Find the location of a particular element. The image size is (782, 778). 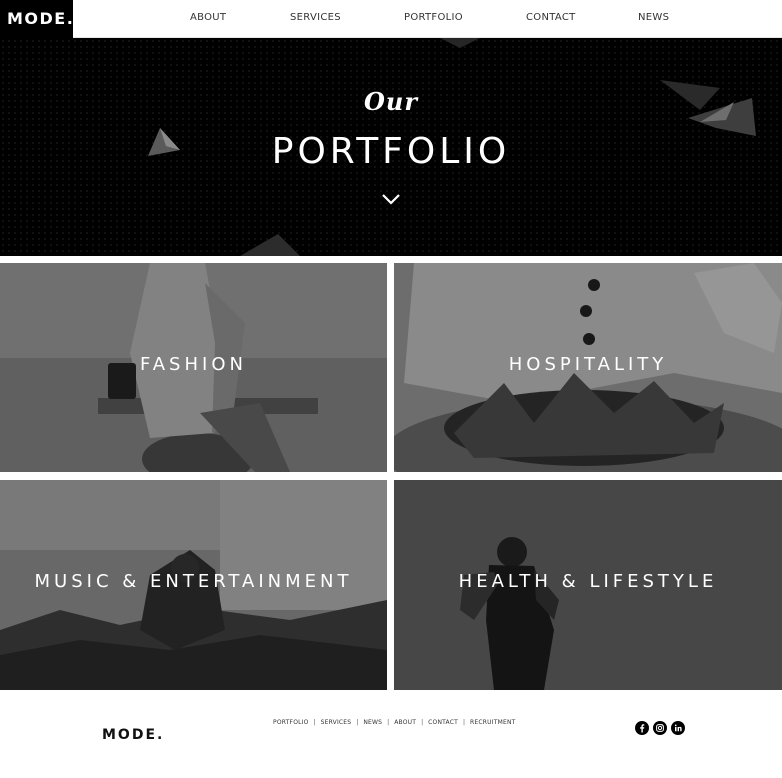

decorative-shard-top is located at coordinates (460, 43).